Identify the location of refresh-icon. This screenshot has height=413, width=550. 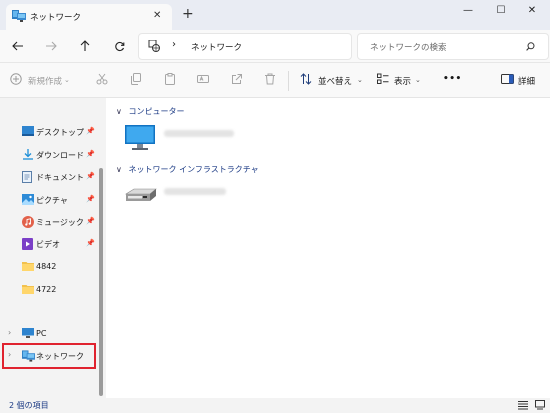
(119, 46).